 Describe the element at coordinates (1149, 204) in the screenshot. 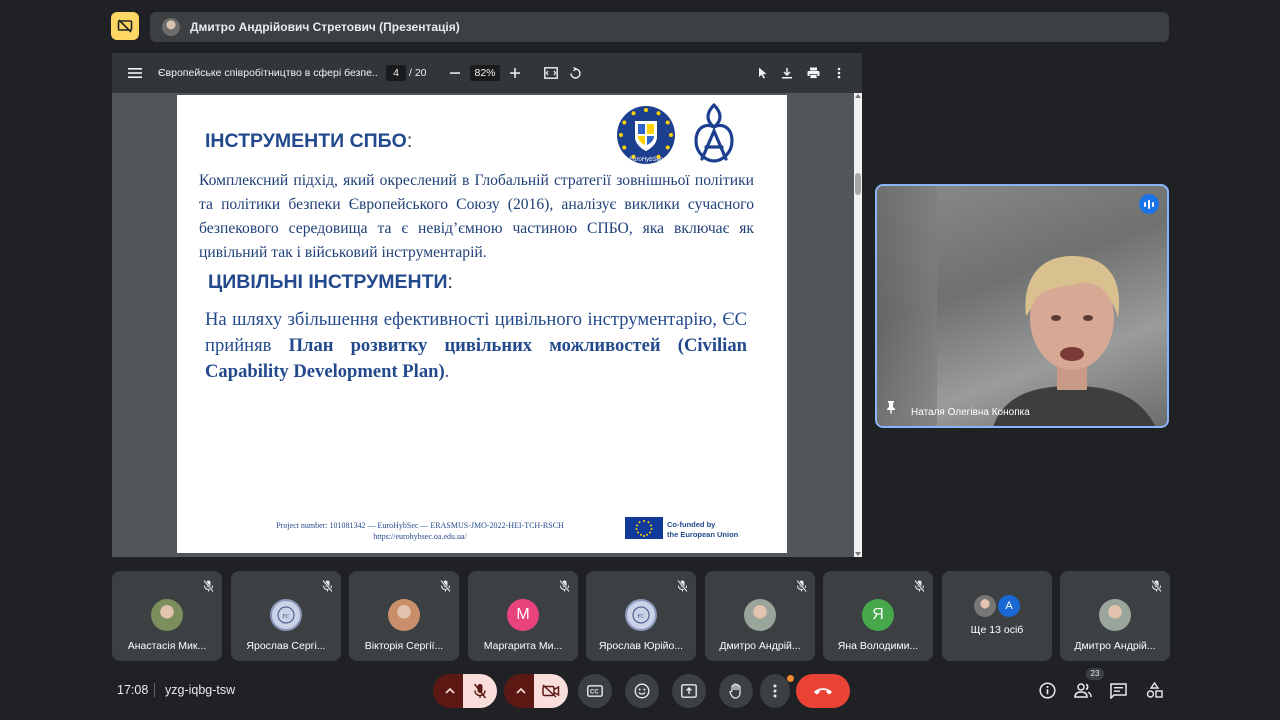

I see `speaking-indicator-icon` at that location.